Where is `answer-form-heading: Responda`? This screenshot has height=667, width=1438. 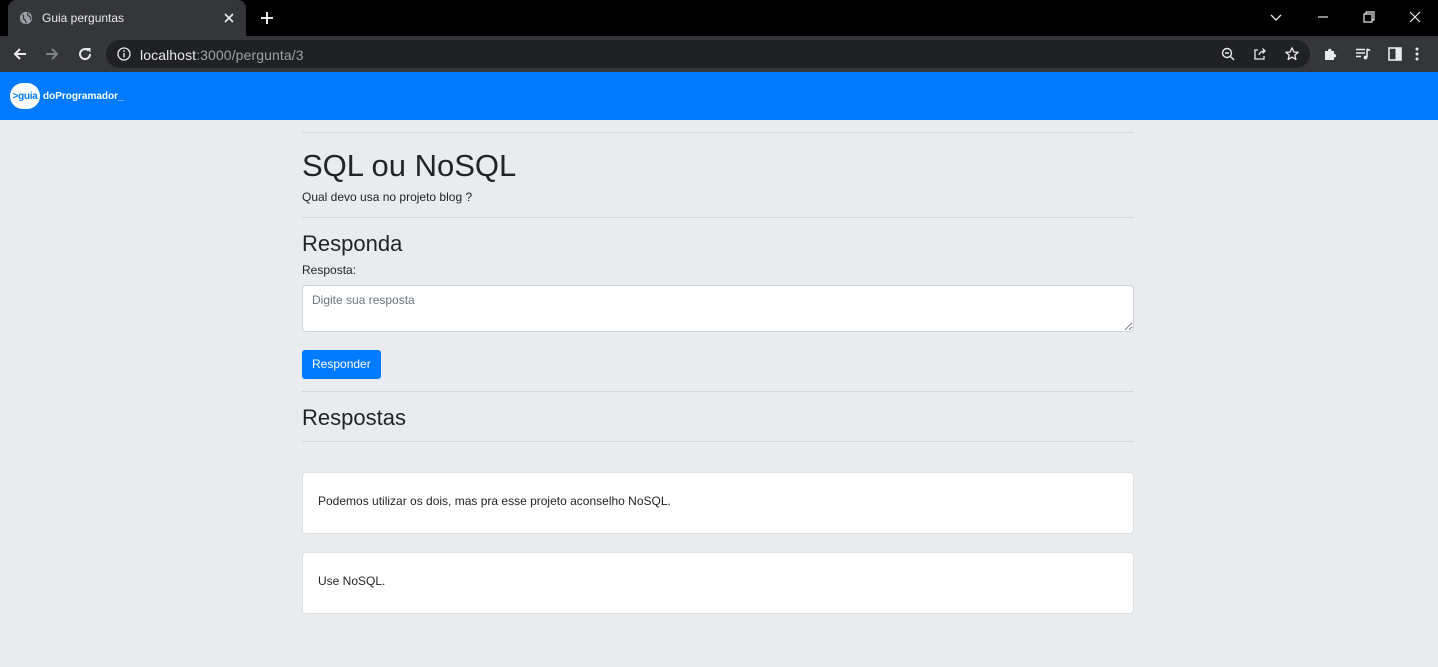
answer-form-heading: Responda is located at coordinates (352, 243).